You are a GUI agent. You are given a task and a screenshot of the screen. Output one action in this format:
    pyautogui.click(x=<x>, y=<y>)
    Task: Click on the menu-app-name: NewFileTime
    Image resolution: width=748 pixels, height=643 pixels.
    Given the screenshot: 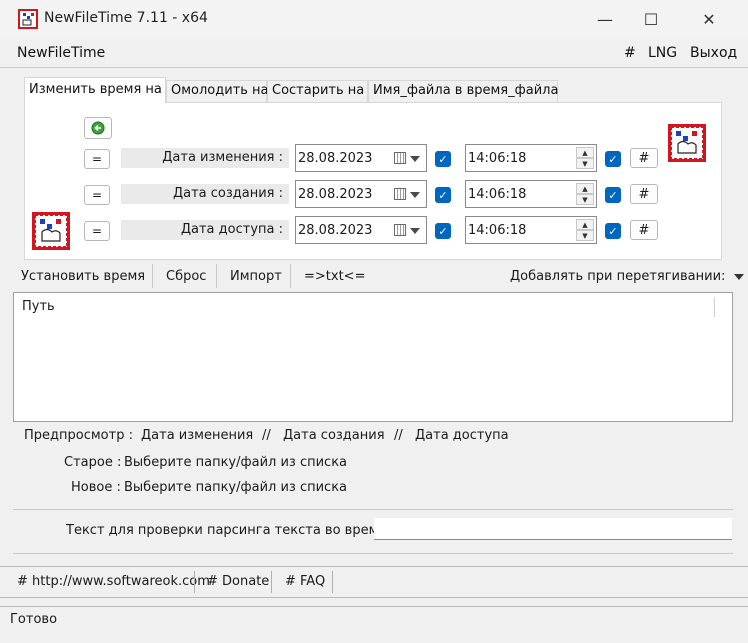 What is the action you would take?
    pyautogui.click(x=61, y=53)
    